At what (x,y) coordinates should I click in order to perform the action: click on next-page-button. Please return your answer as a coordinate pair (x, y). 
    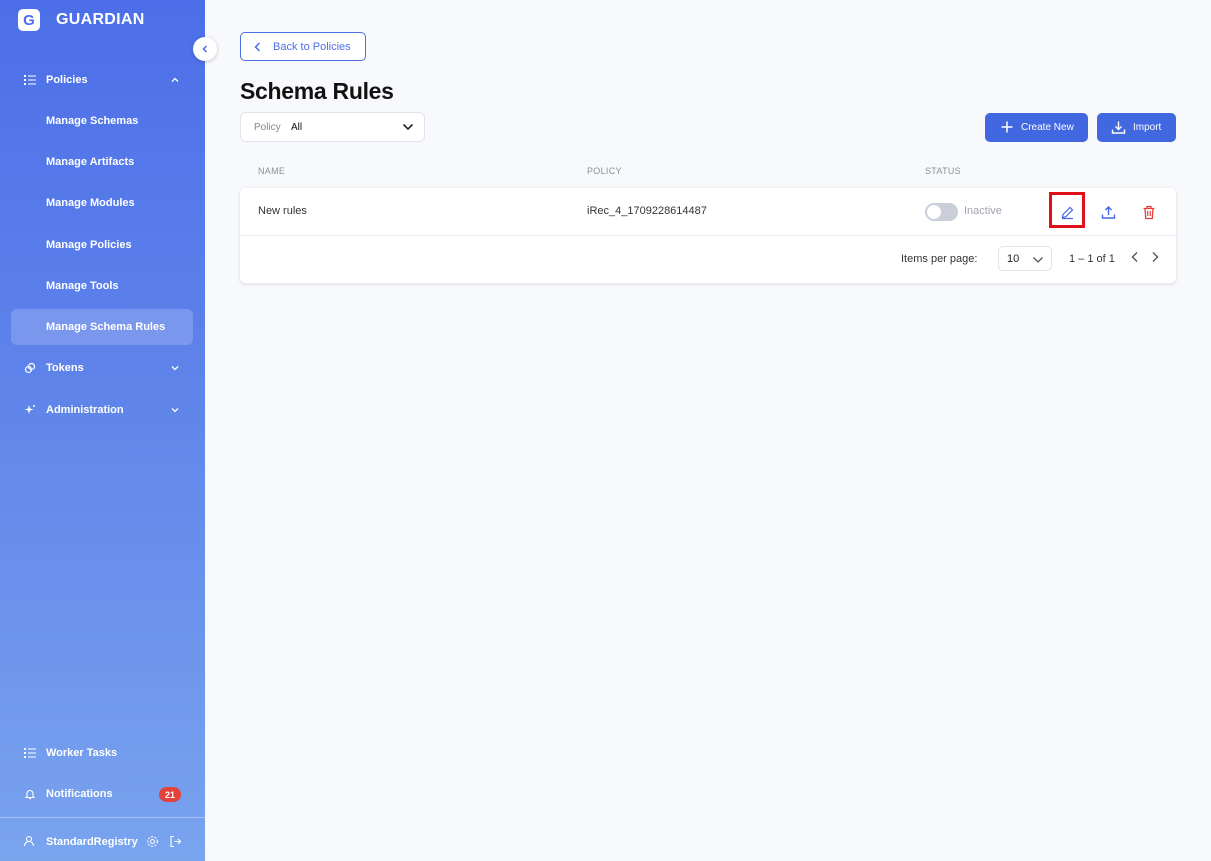
    Looking at the image, I should click on (1155, 259).